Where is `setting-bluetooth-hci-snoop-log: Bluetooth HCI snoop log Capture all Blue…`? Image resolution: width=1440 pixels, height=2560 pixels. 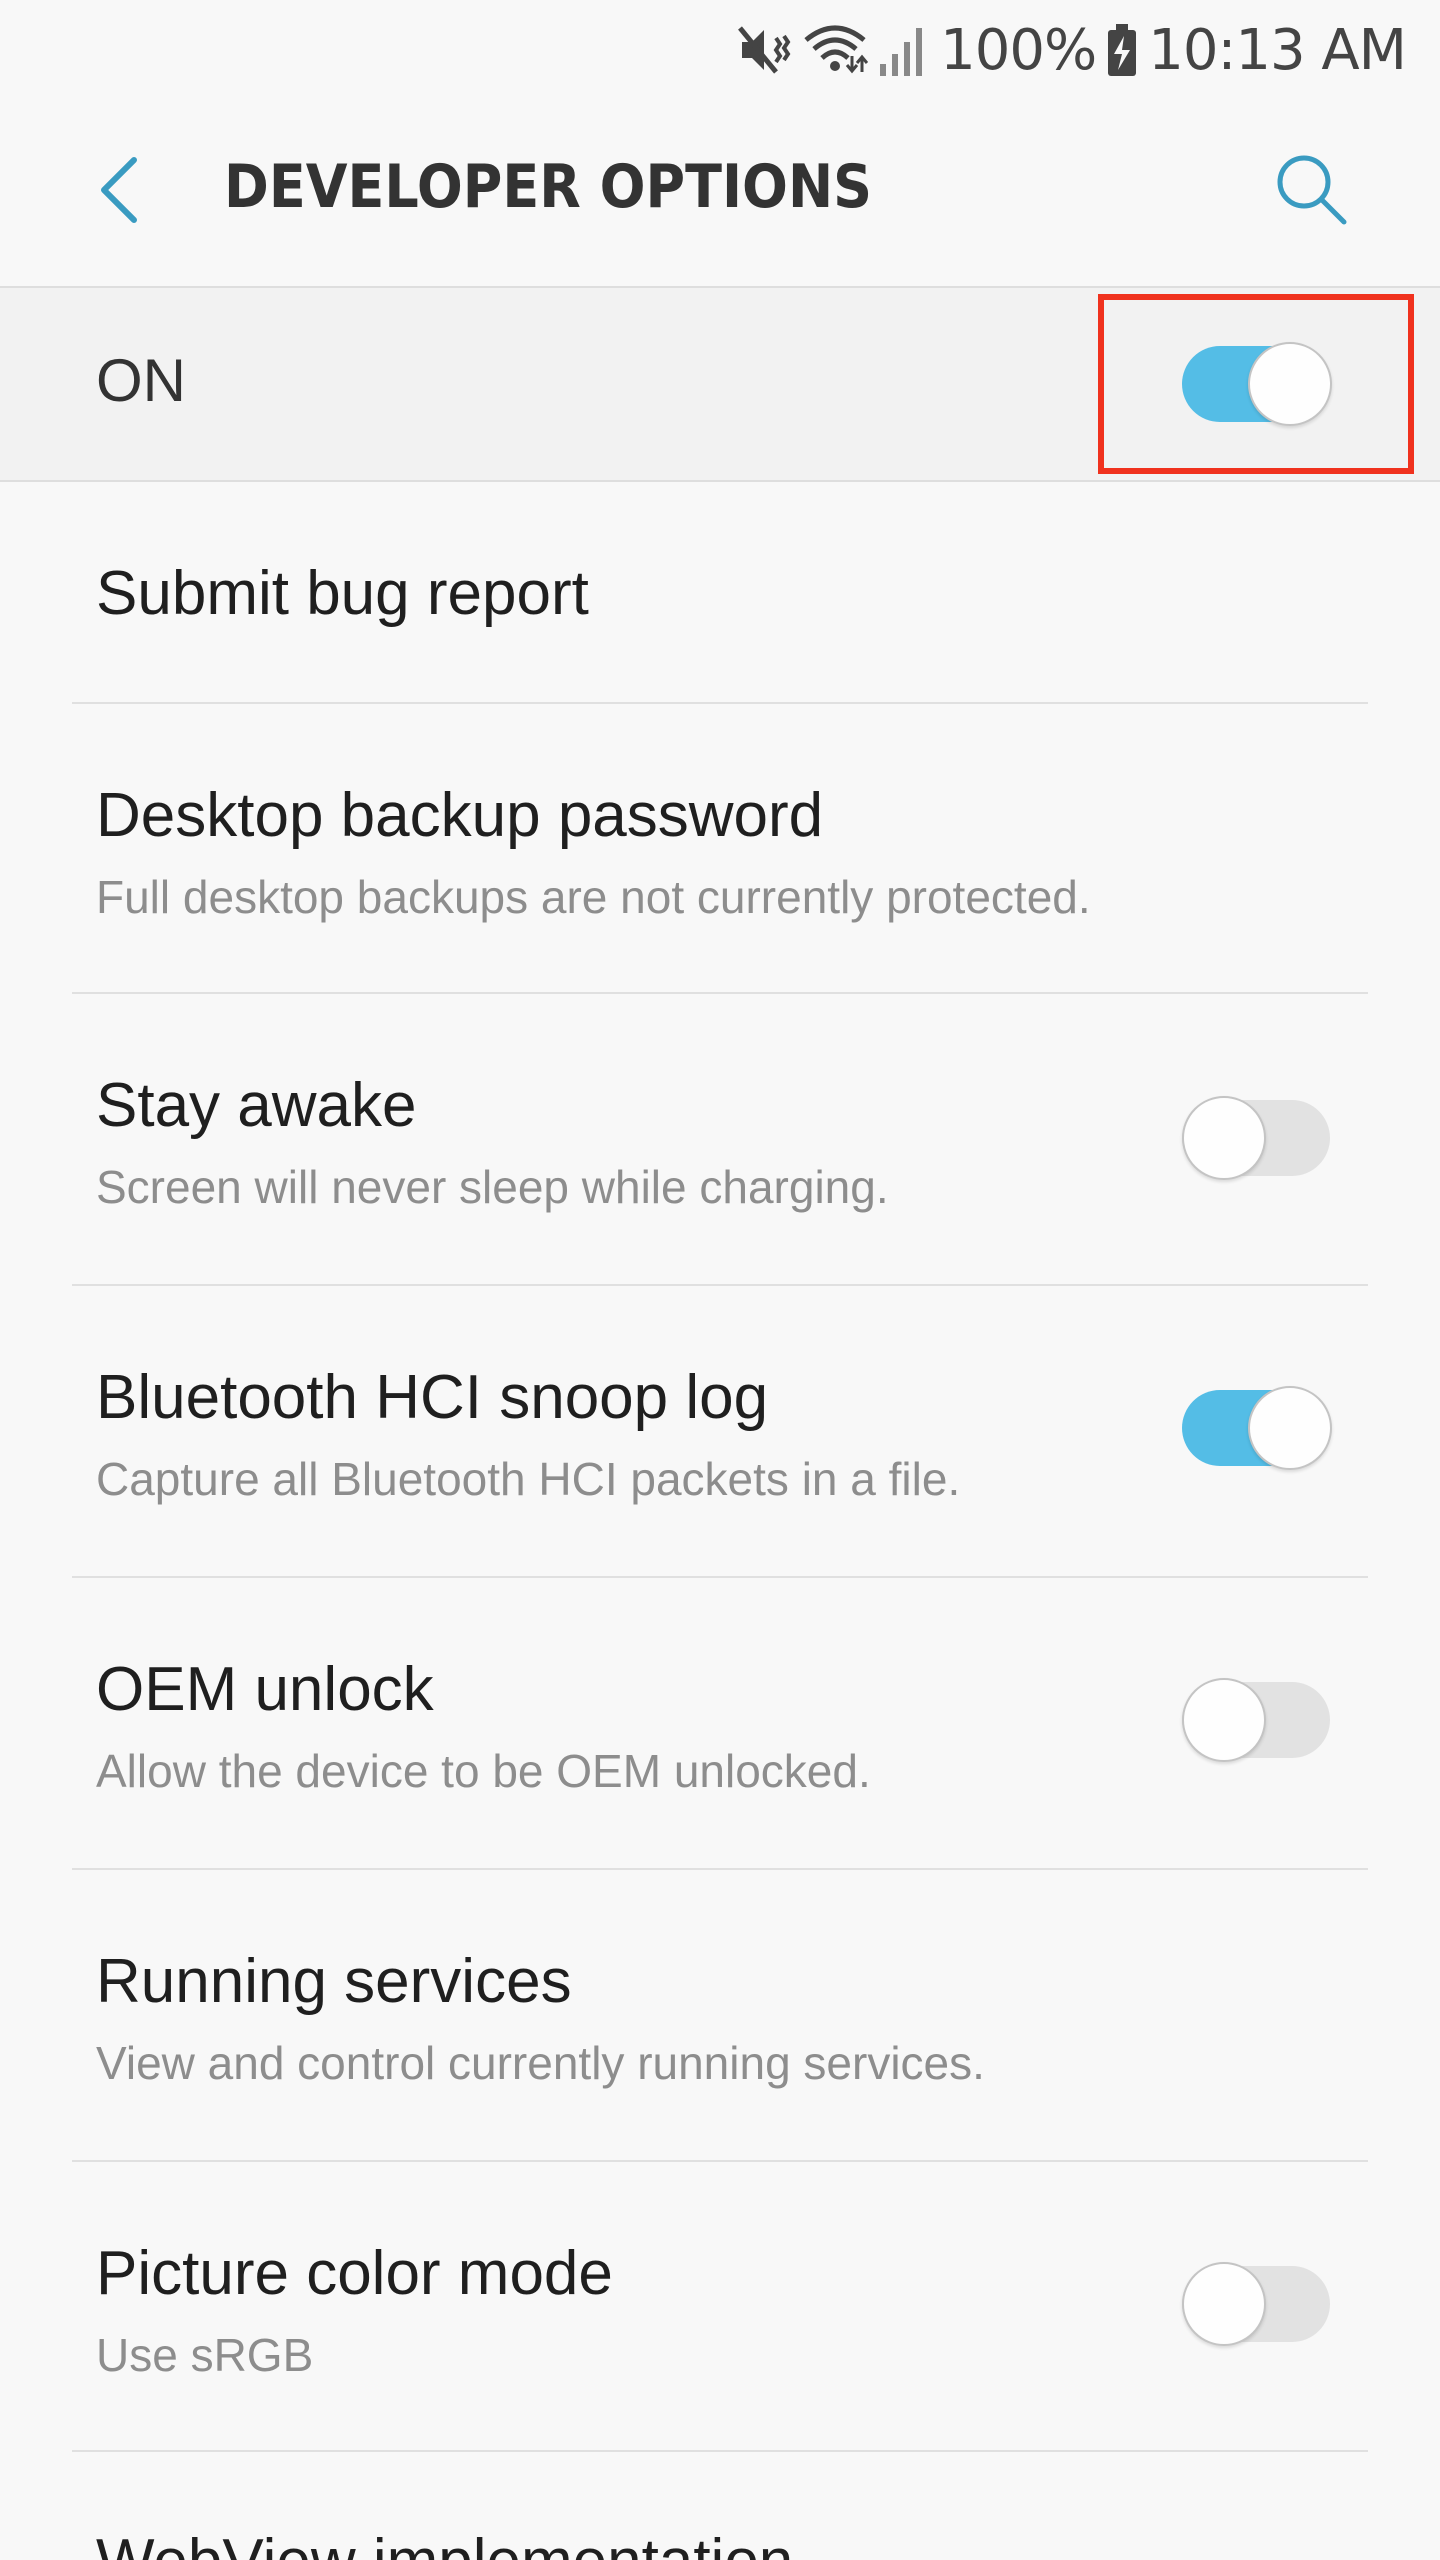
setting-bluetooth-hci-snoop-log: Bluetooth HCI snoop log Capture all Blue… is located at coordinates (720, 1431).